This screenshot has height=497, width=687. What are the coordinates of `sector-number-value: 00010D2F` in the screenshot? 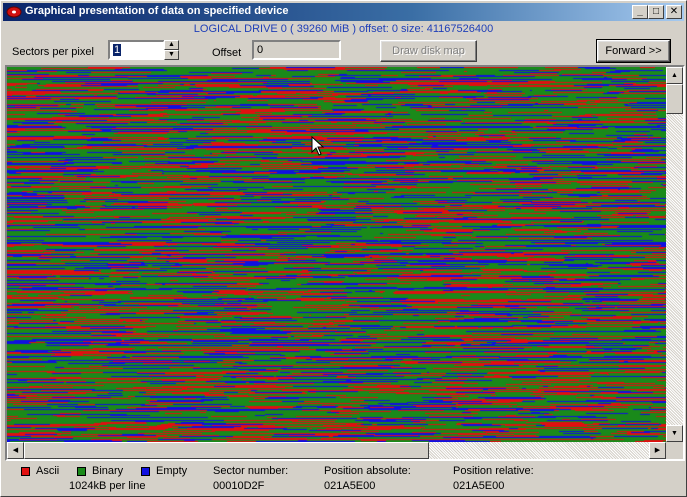 It's located at (239, 486).